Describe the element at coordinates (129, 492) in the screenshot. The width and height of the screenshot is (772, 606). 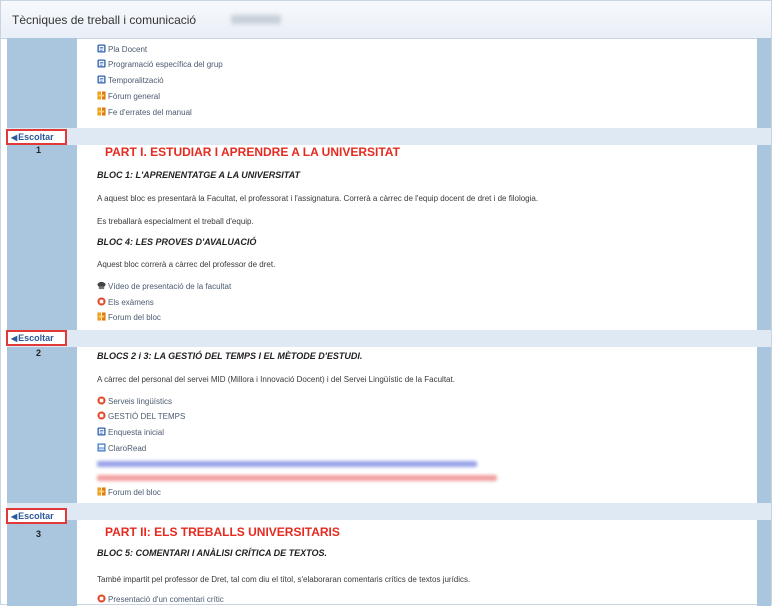
I see `resource-forum-bloc-2: Forum del bloc` at that location.